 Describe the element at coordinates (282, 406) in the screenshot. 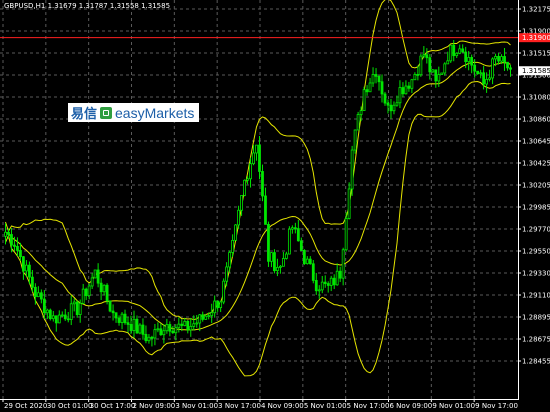

I see `x-tick-label: 4 Nov 09:00` at that location.